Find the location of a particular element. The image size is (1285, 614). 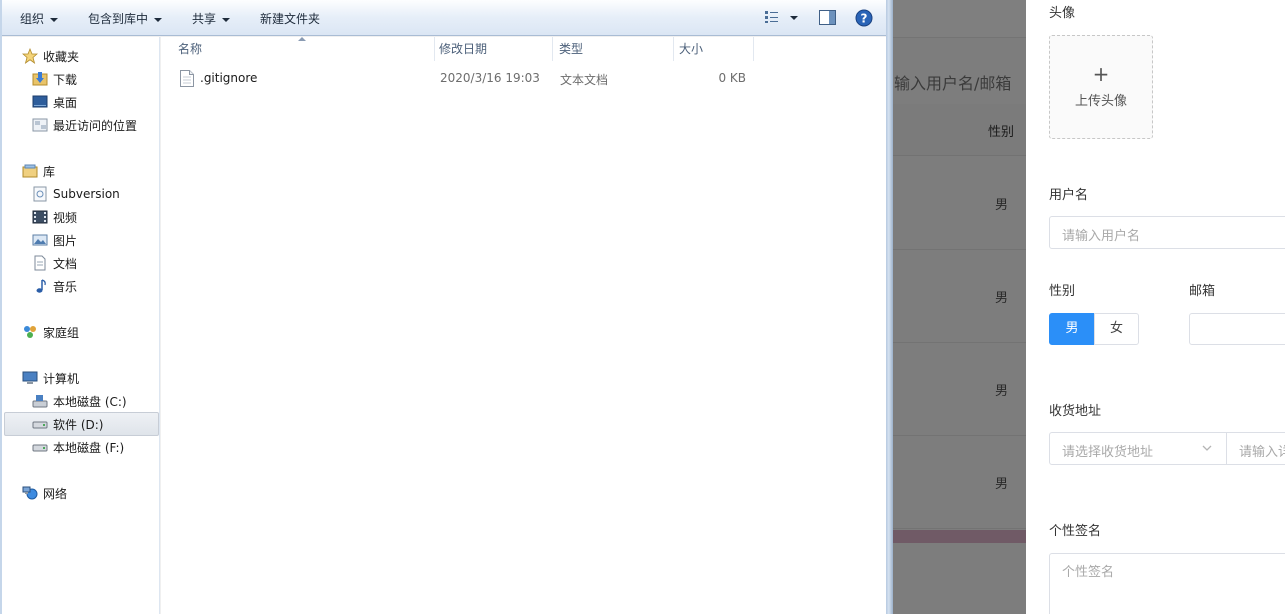

preview-pane-icon is located at coordinates (827, 17).